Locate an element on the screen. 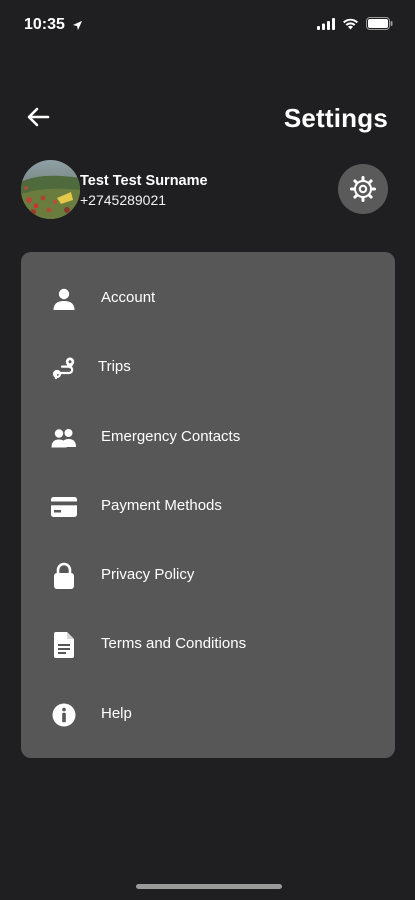 This screenshot has width=415, height=900. menu-item-label: Trips is located at coordinates (114, 366).